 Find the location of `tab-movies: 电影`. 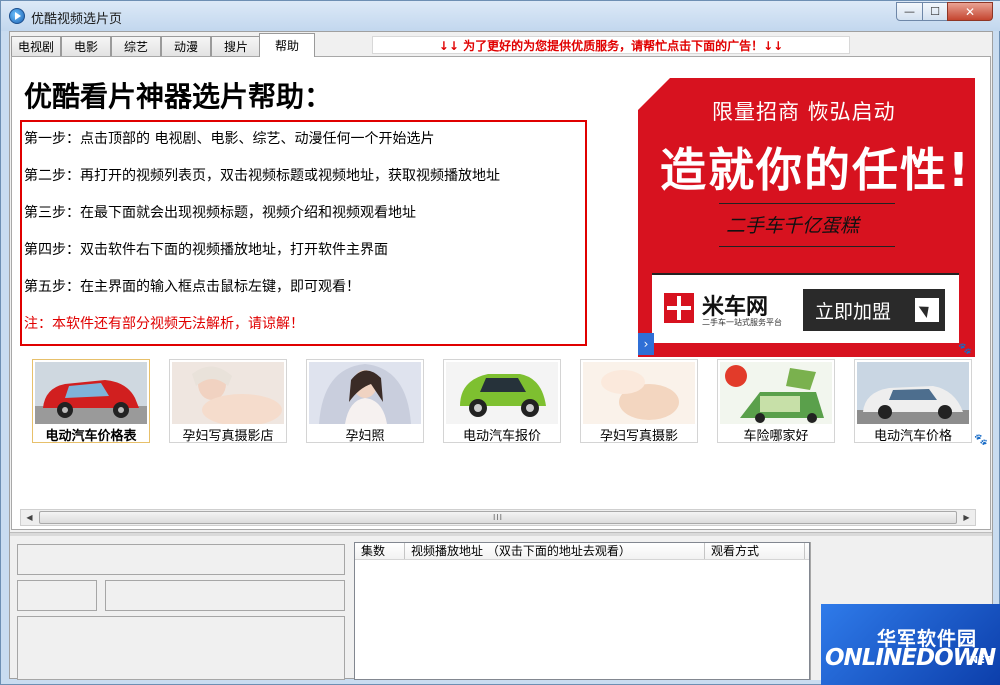

tab-movies: 电影 is located at coordinates (86, 46).